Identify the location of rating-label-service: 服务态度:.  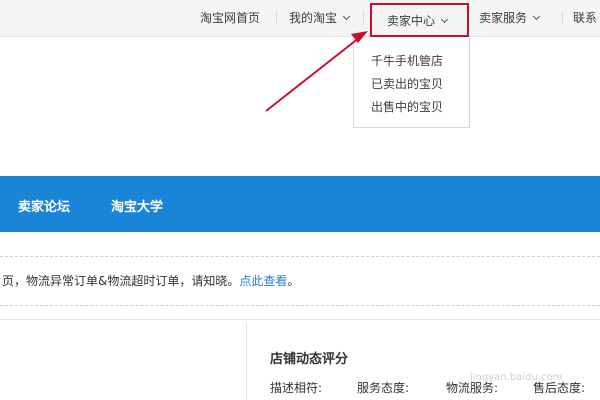
(383, 388).